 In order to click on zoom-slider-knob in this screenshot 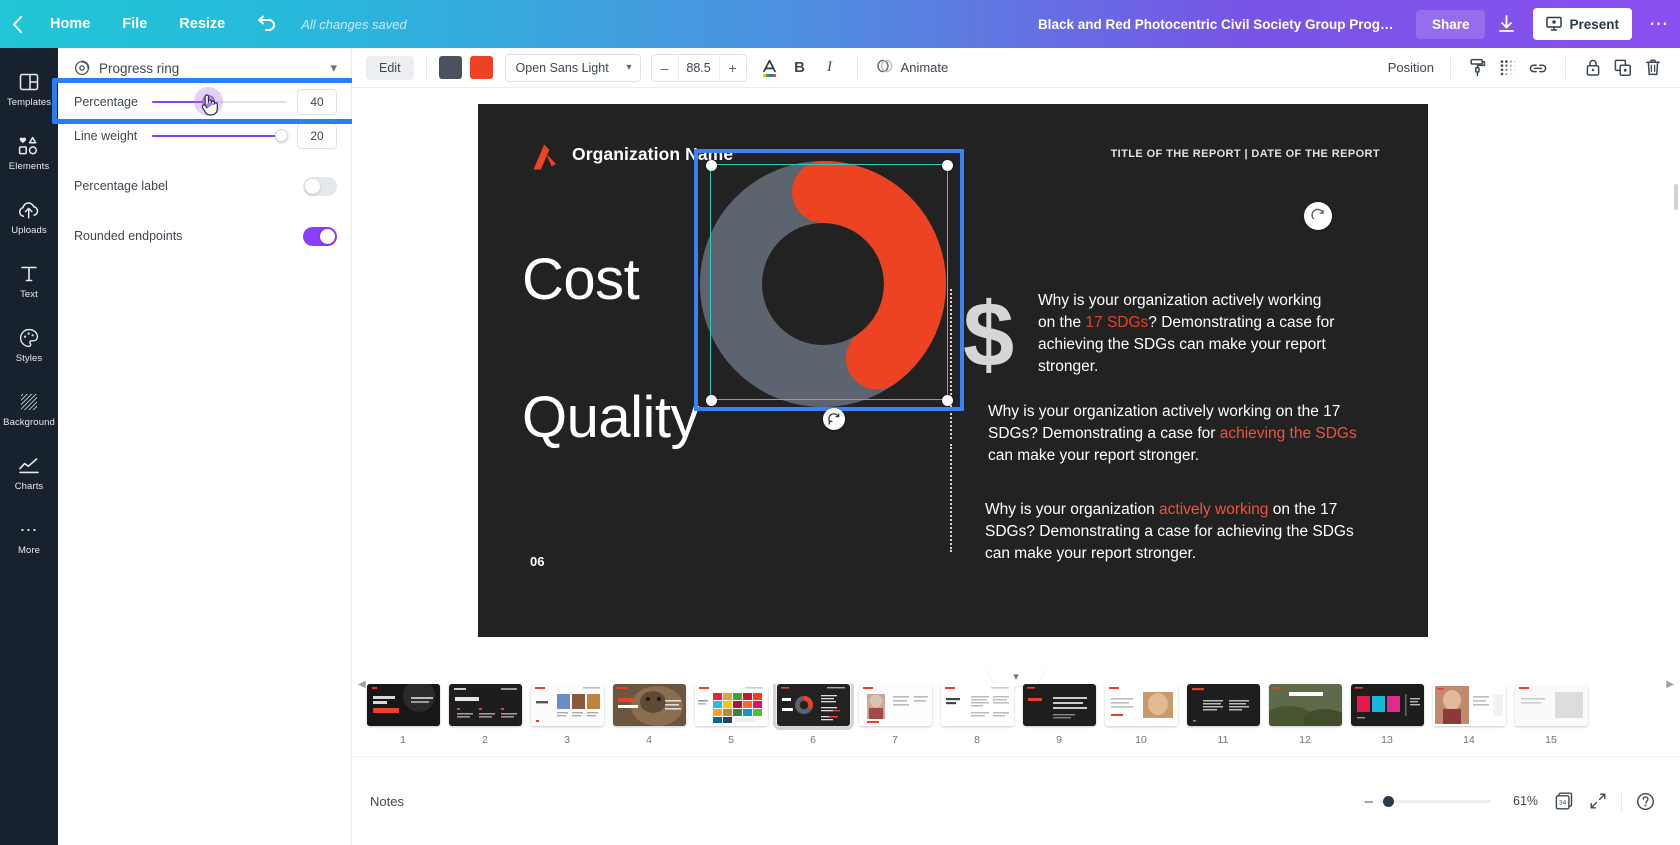, I will do `click(1388, 801)`.